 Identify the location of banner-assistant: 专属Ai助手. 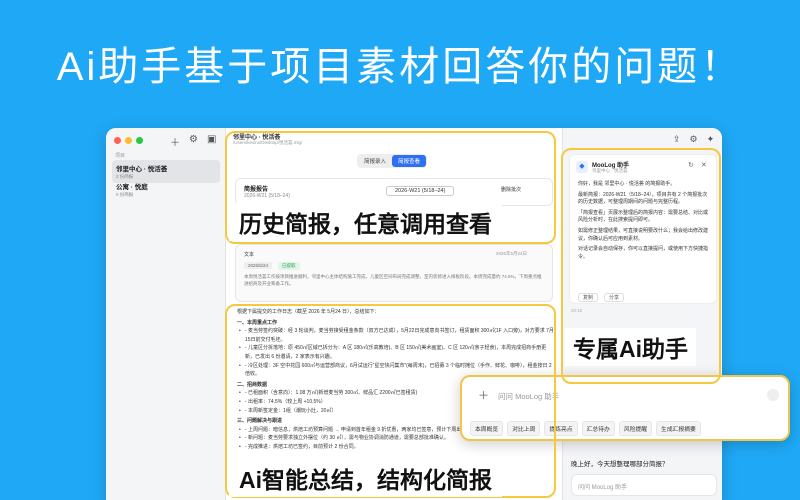
(630, 347).